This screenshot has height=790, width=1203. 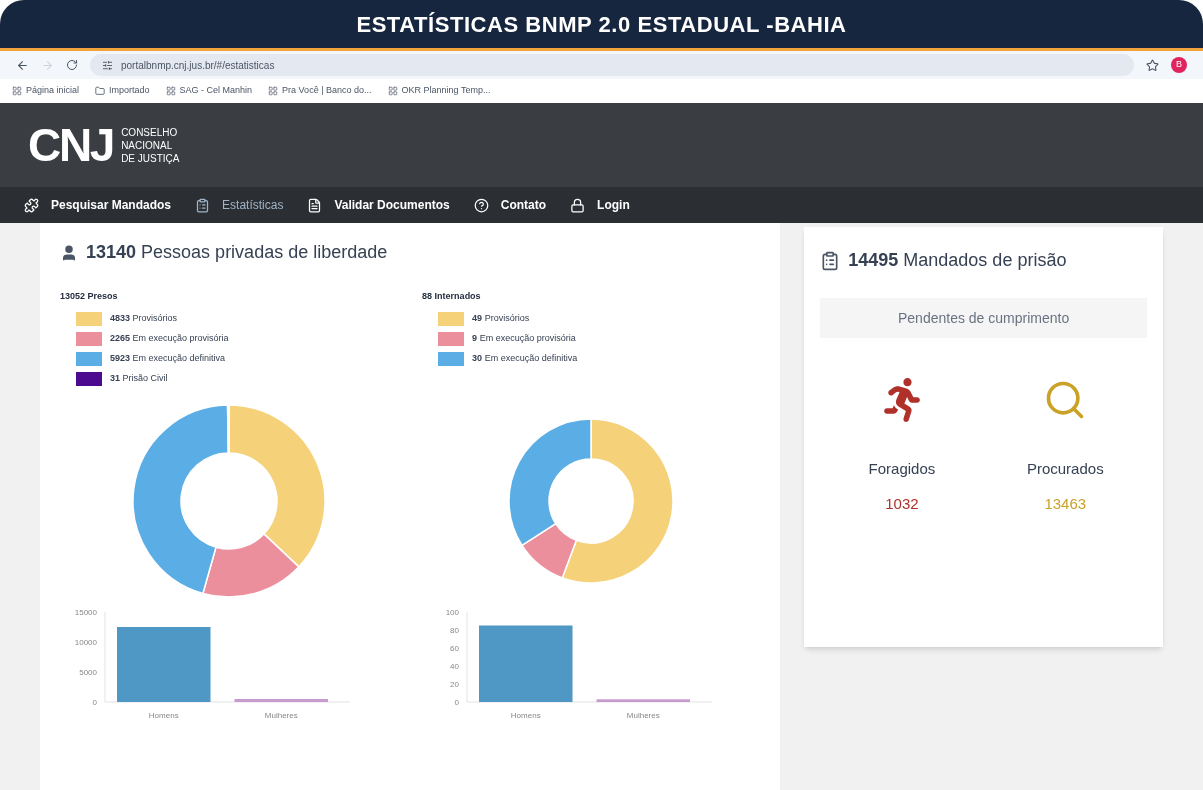 I want to click on axis-tick-label: 20, so click(x=455, y=684).